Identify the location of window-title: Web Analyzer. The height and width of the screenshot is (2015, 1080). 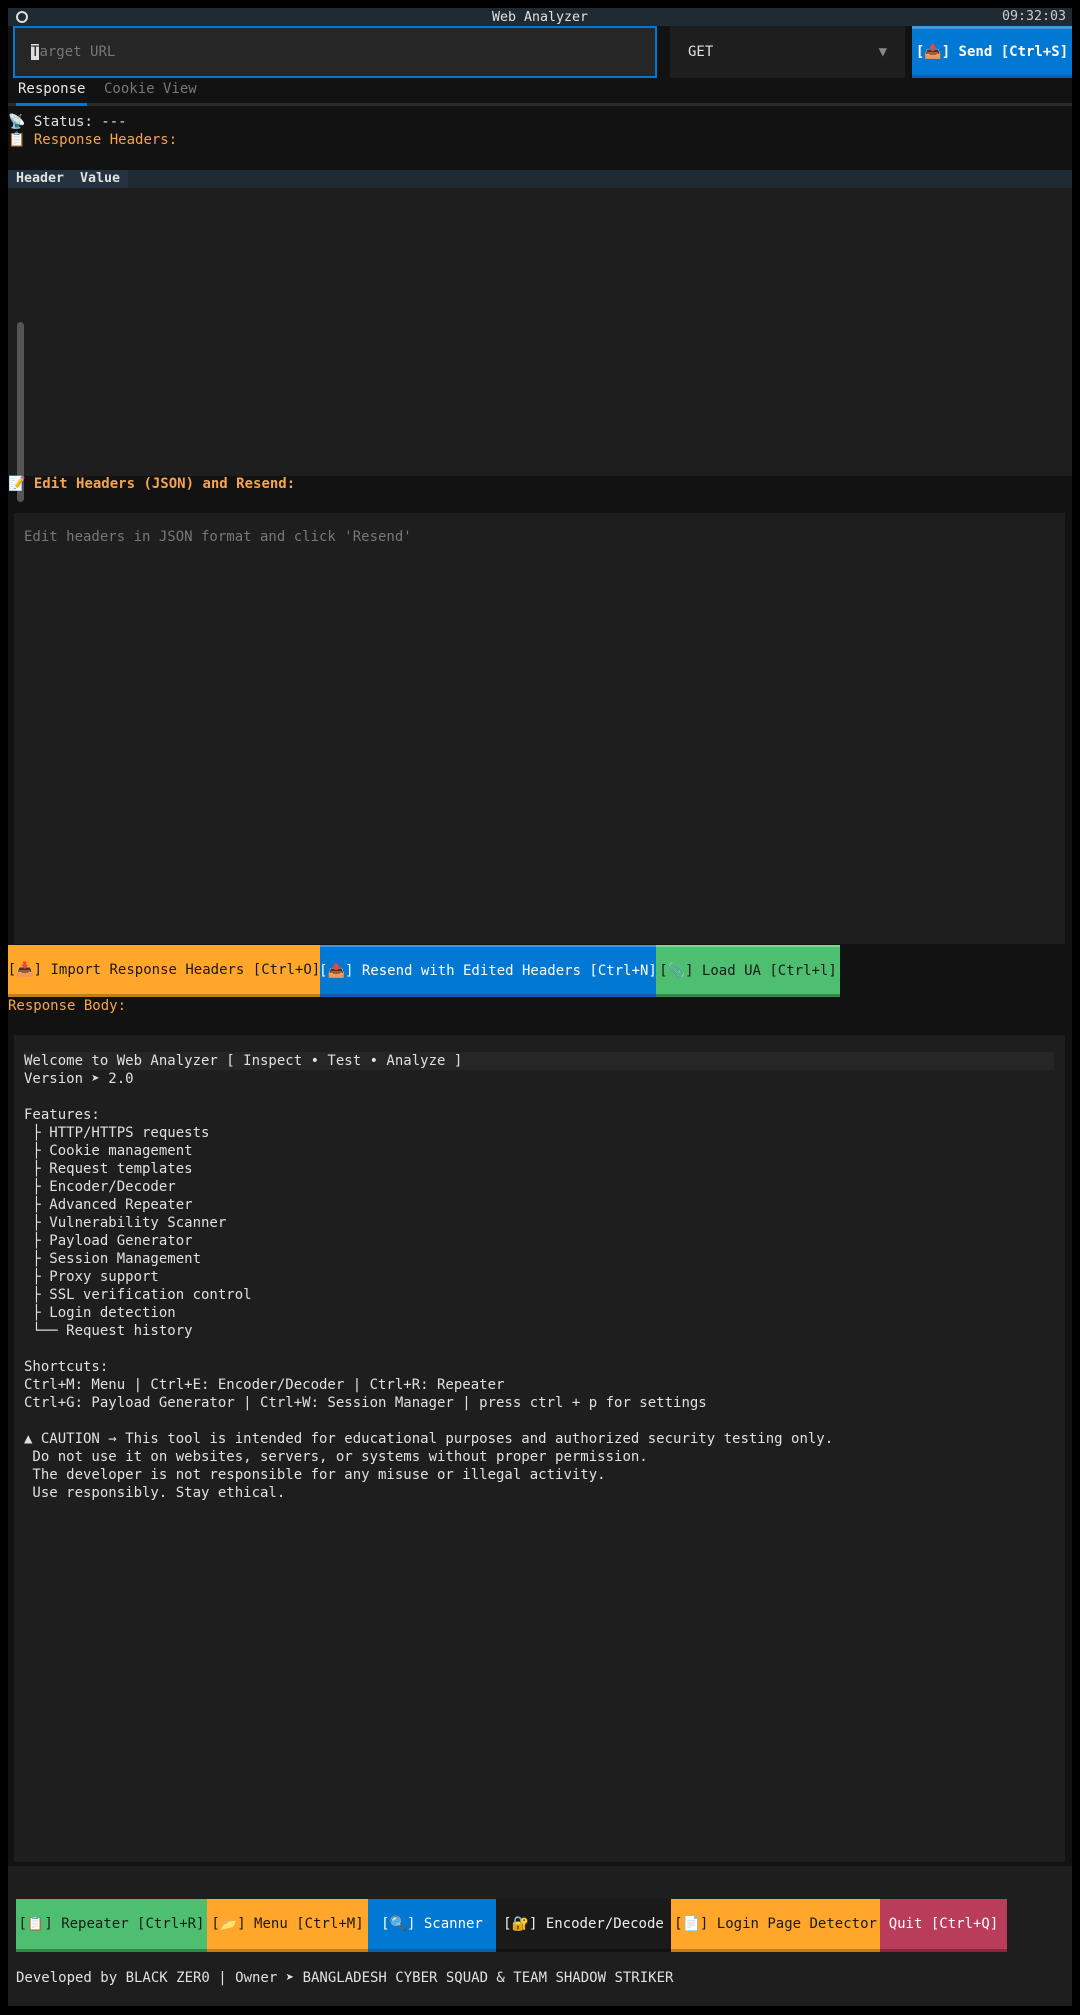
(540, 17).